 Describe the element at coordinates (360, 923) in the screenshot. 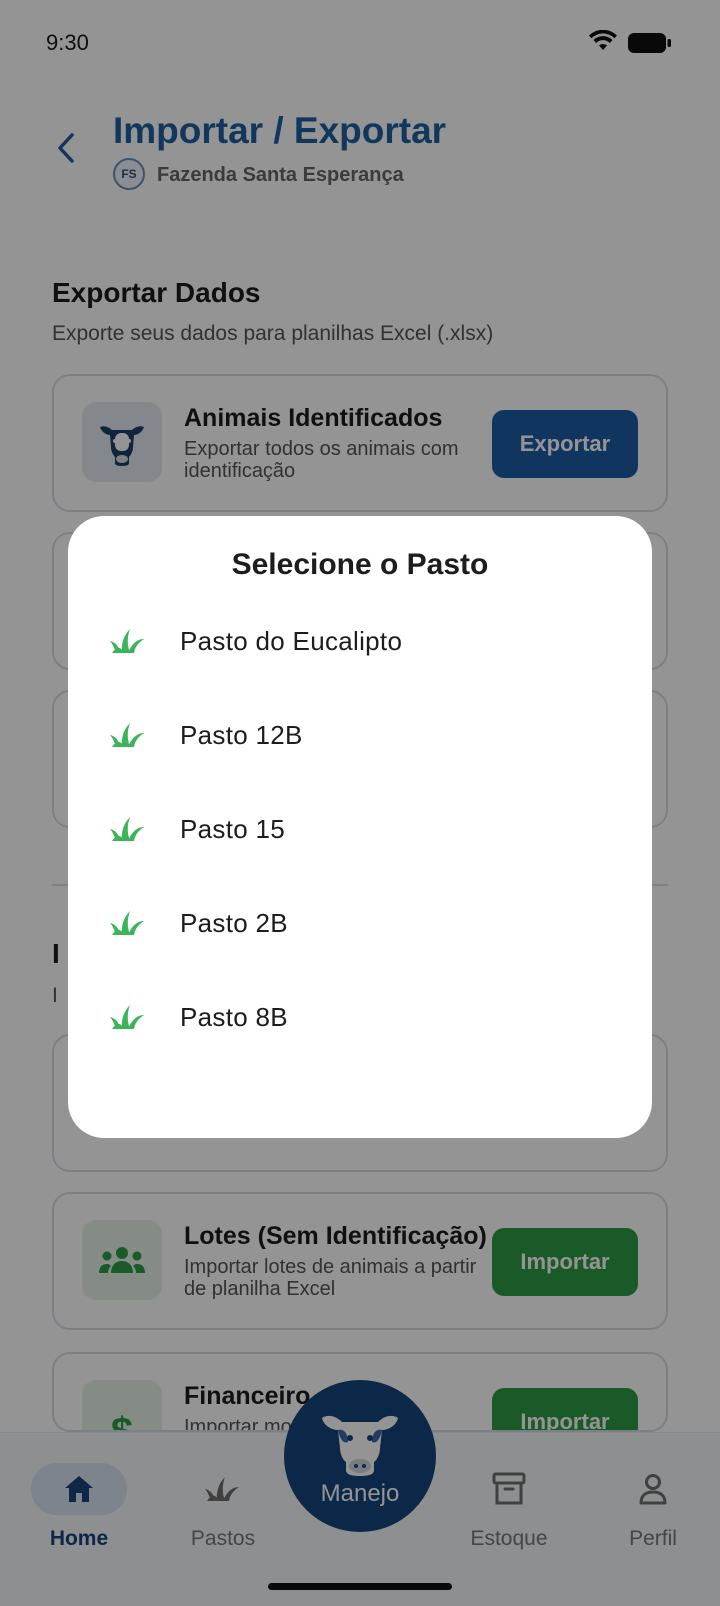

I see `pasture-option: Pasto 2B` at that location.